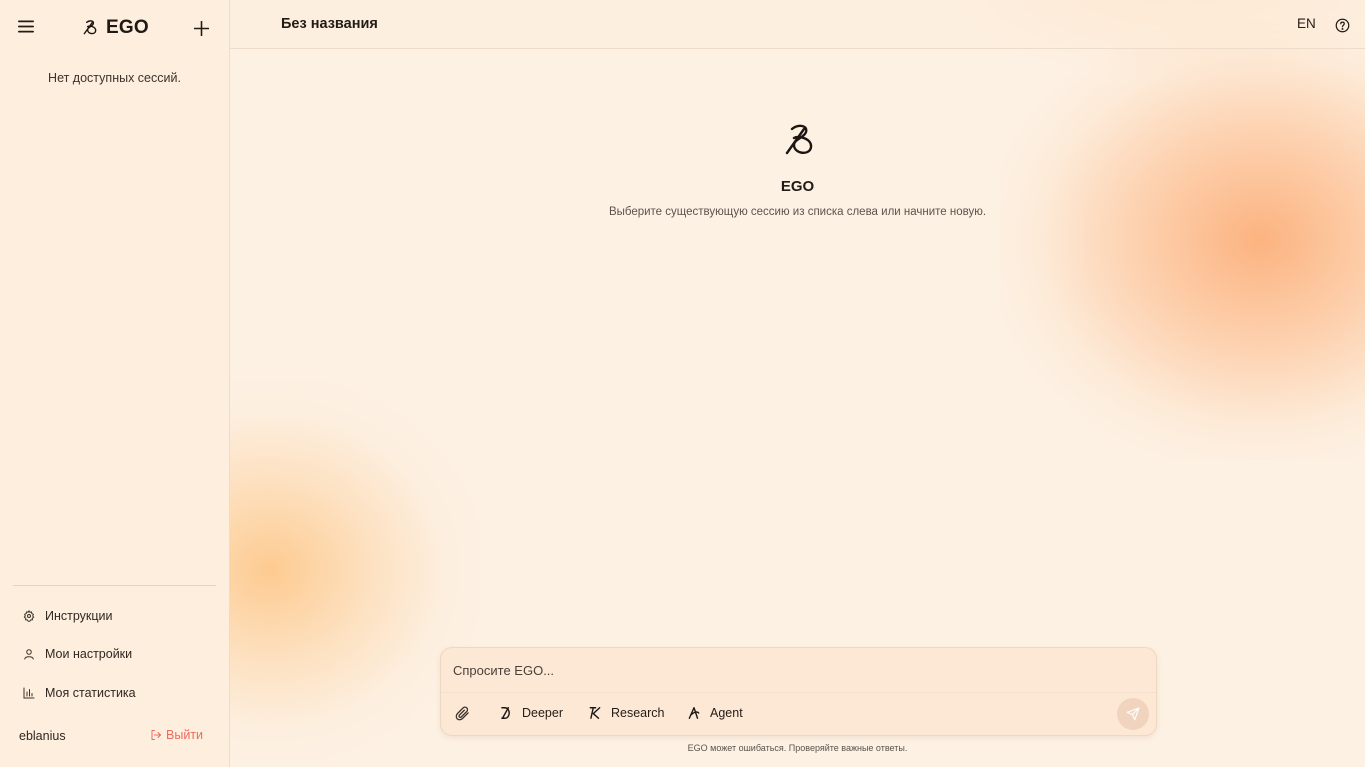 The image size is (1365, 767). I want to click on composer-divider, so click(798, 692).